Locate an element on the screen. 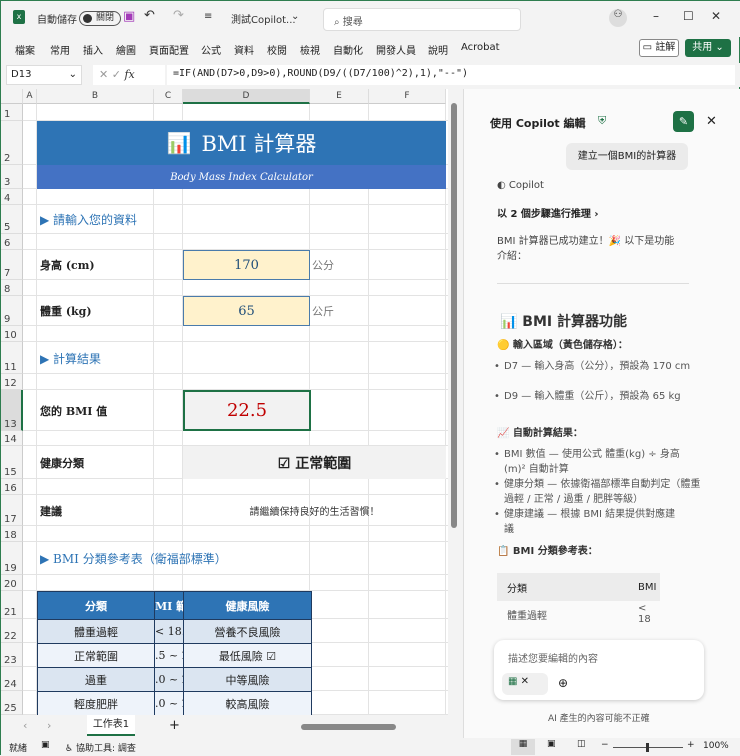 The height and width of the screenshot is (756, 740). remove-context-icon: ✕ is located at coordinates (525, 681).